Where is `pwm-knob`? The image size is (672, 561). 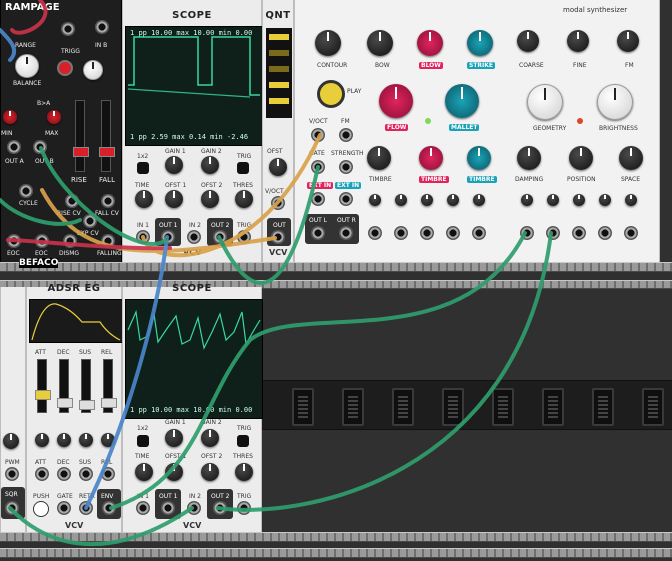 pwm-knob is located at coordinates (11, 441).